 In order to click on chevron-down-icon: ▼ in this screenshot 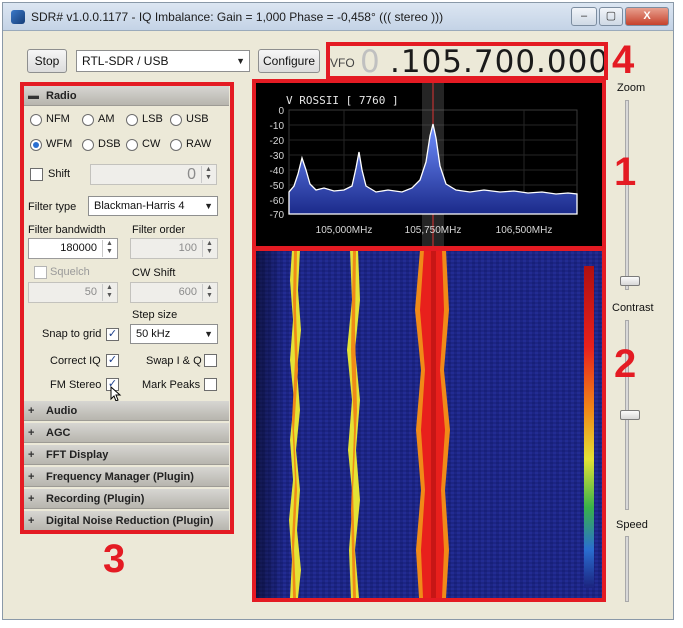, I will do `click(240, 61)`.